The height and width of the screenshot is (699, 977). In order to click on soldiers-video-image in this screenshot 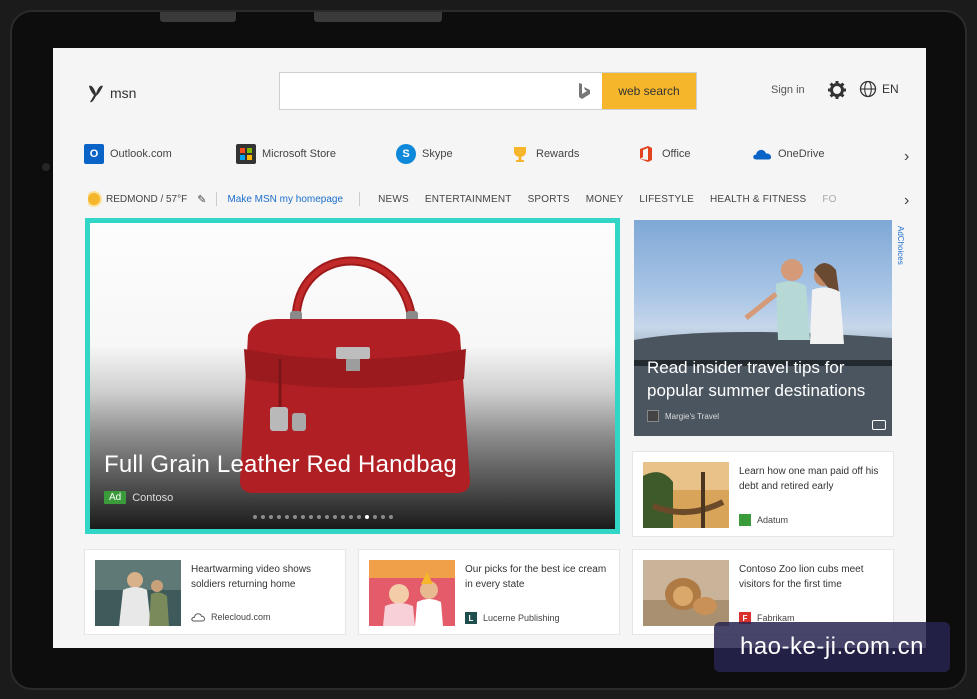, I will do `click(138, 593)`.